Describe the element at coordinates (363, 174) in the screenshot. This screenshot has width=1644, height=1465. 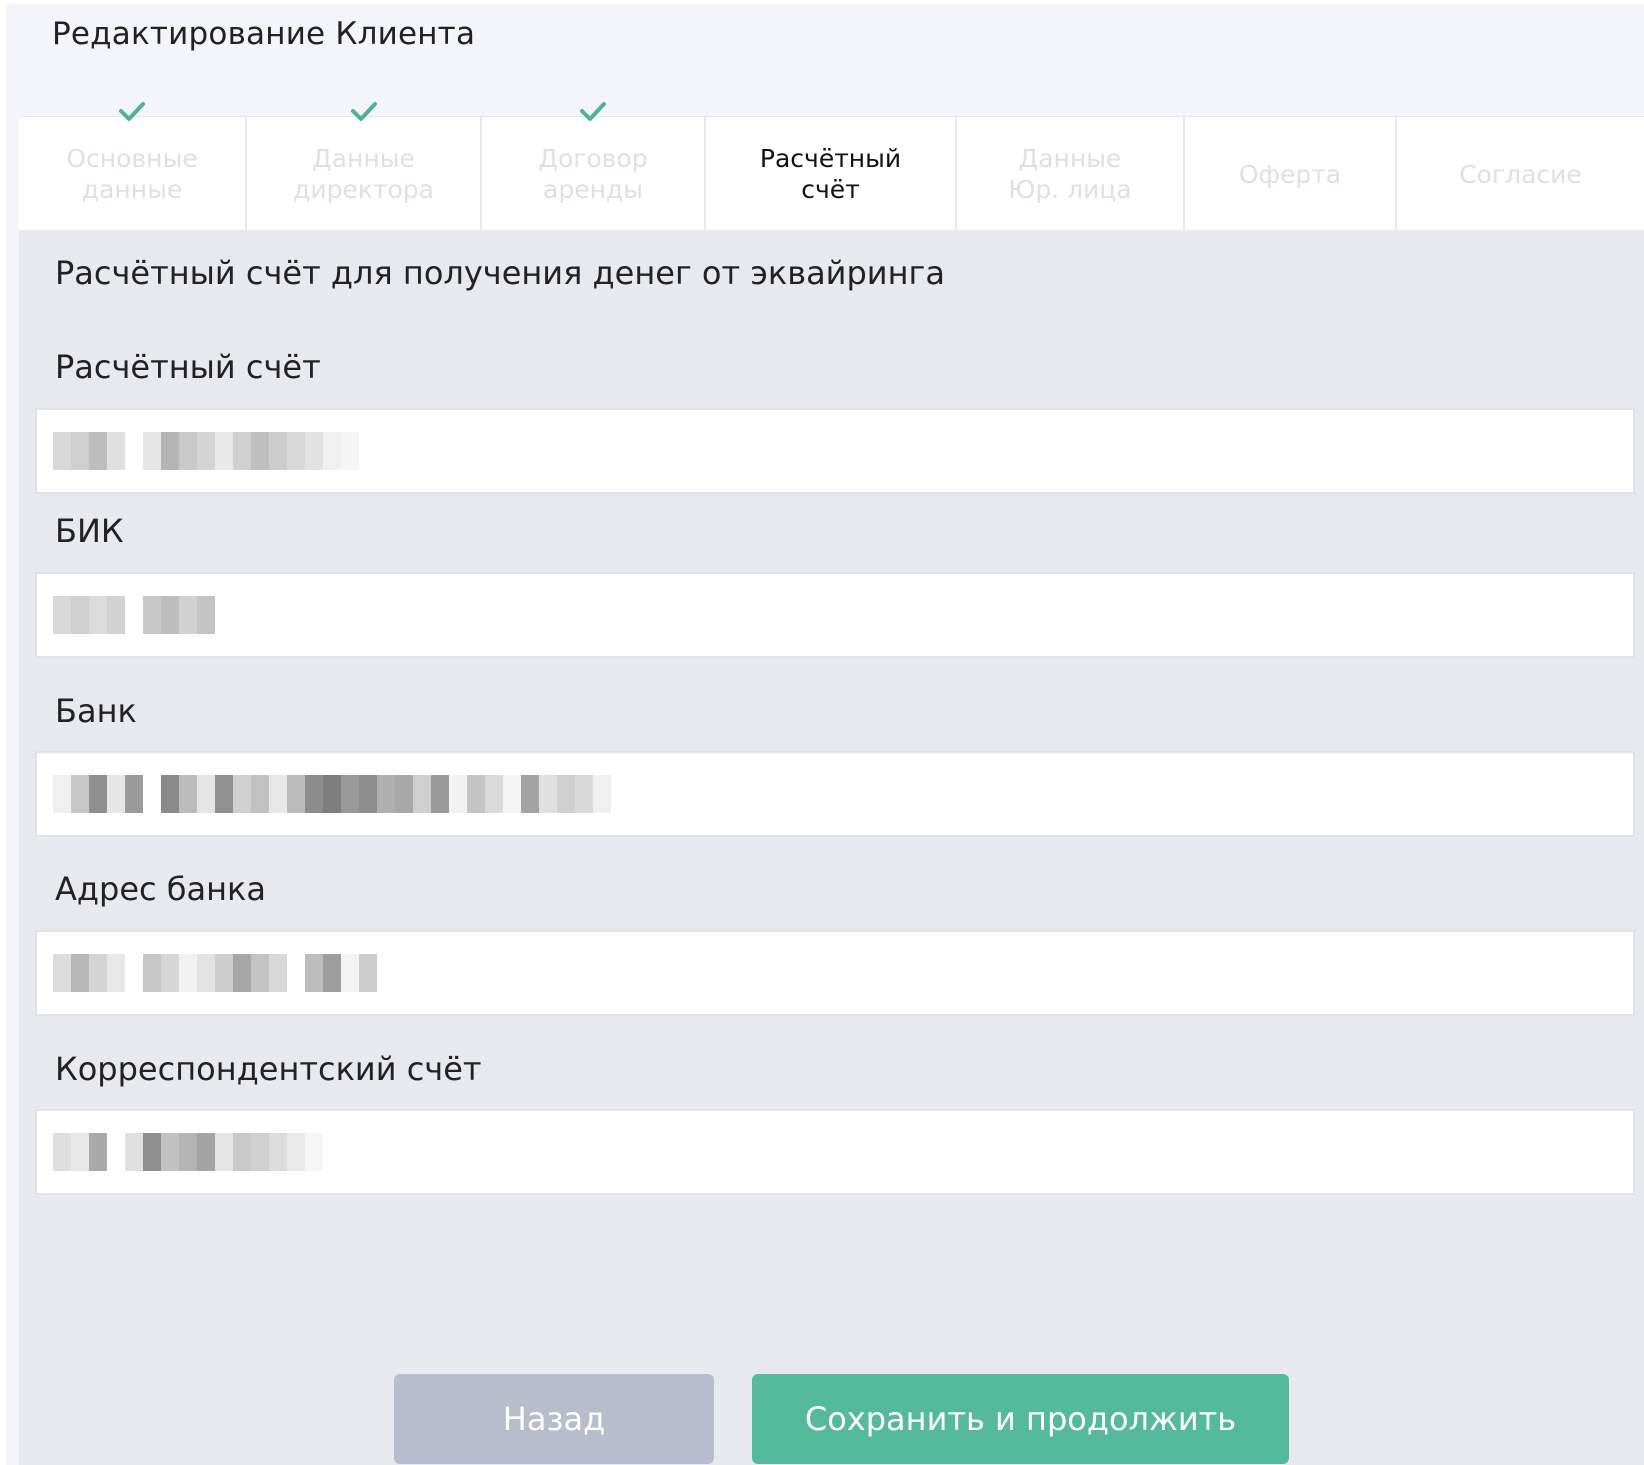
I see `tab-label: Данные директора` at that location.